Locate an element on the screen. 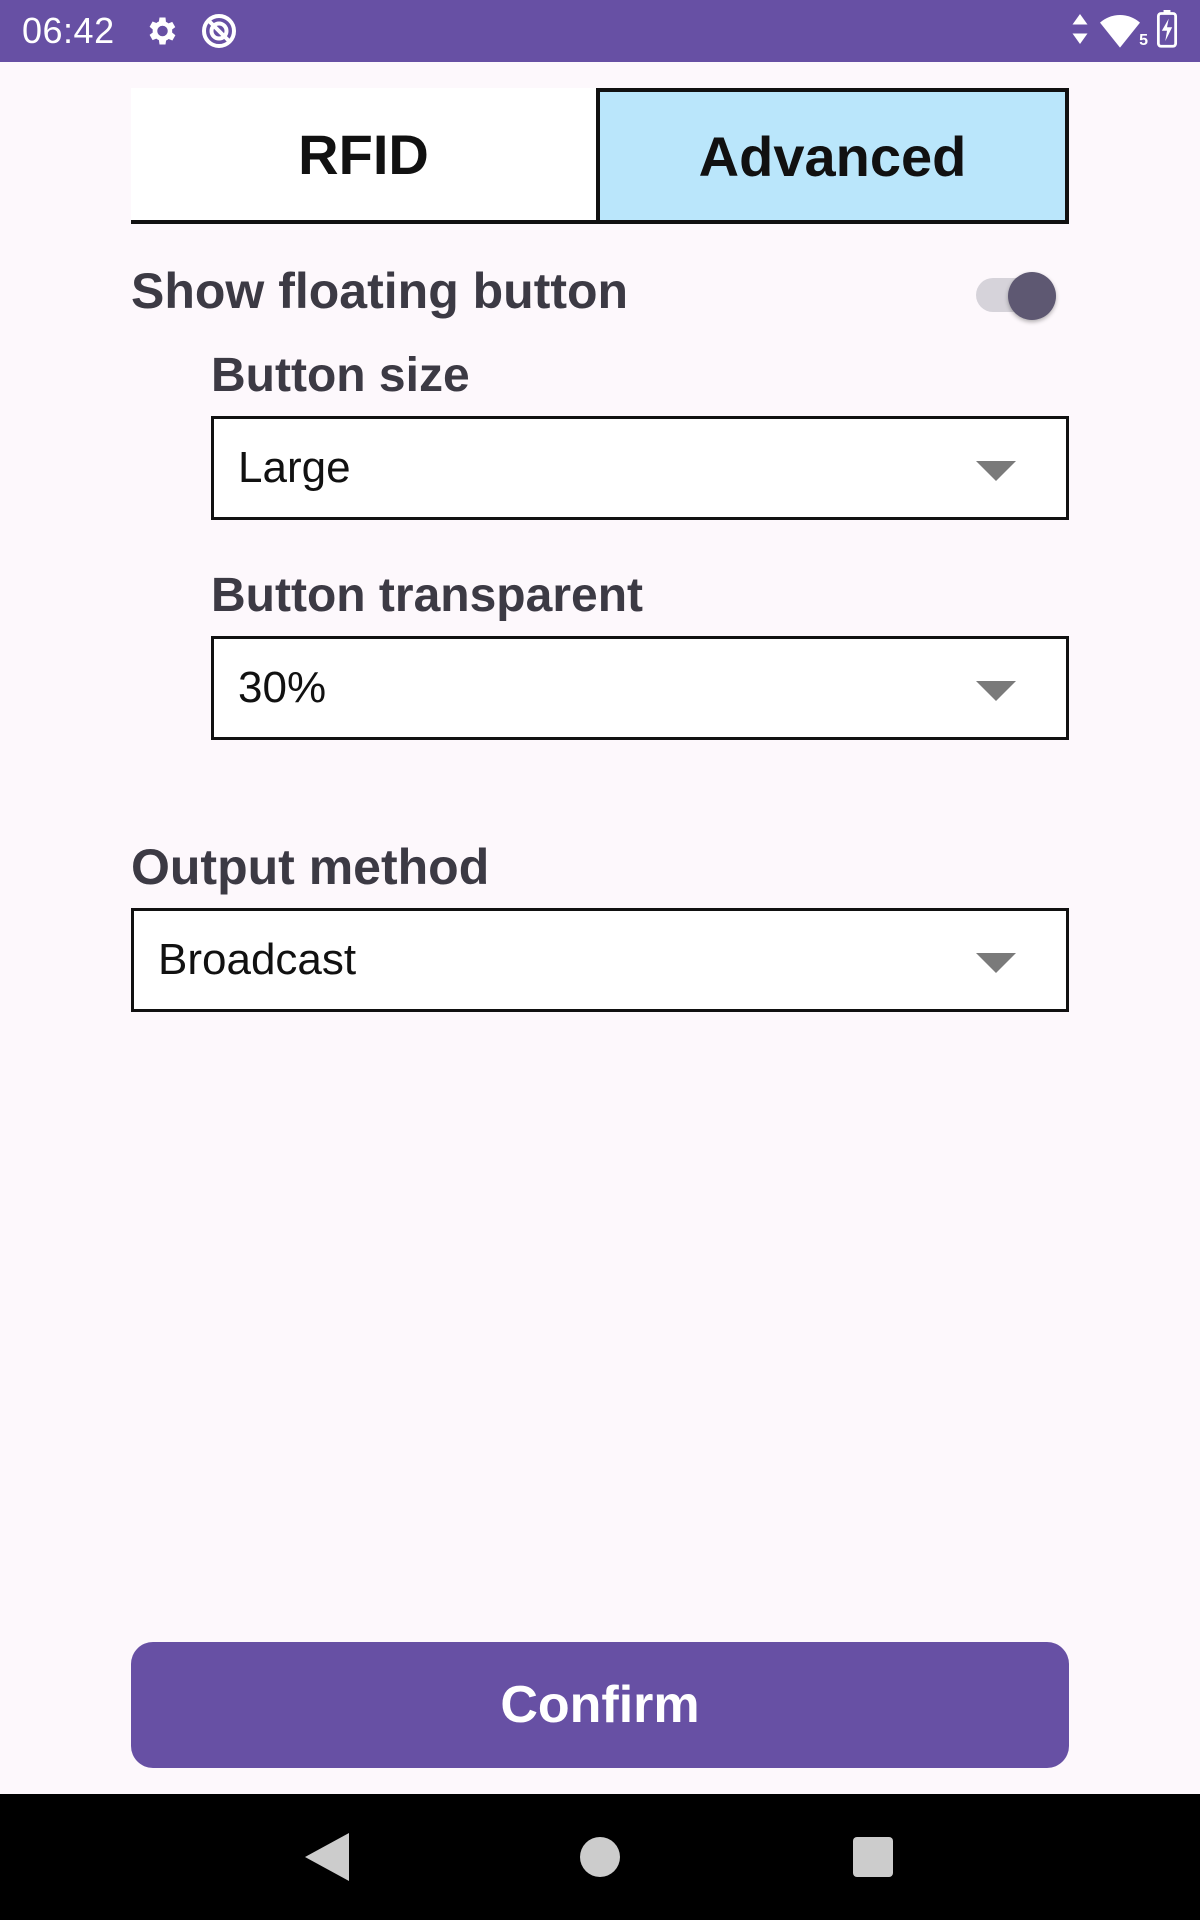  output-method-label: Output method is located at coordinates (310, 867).